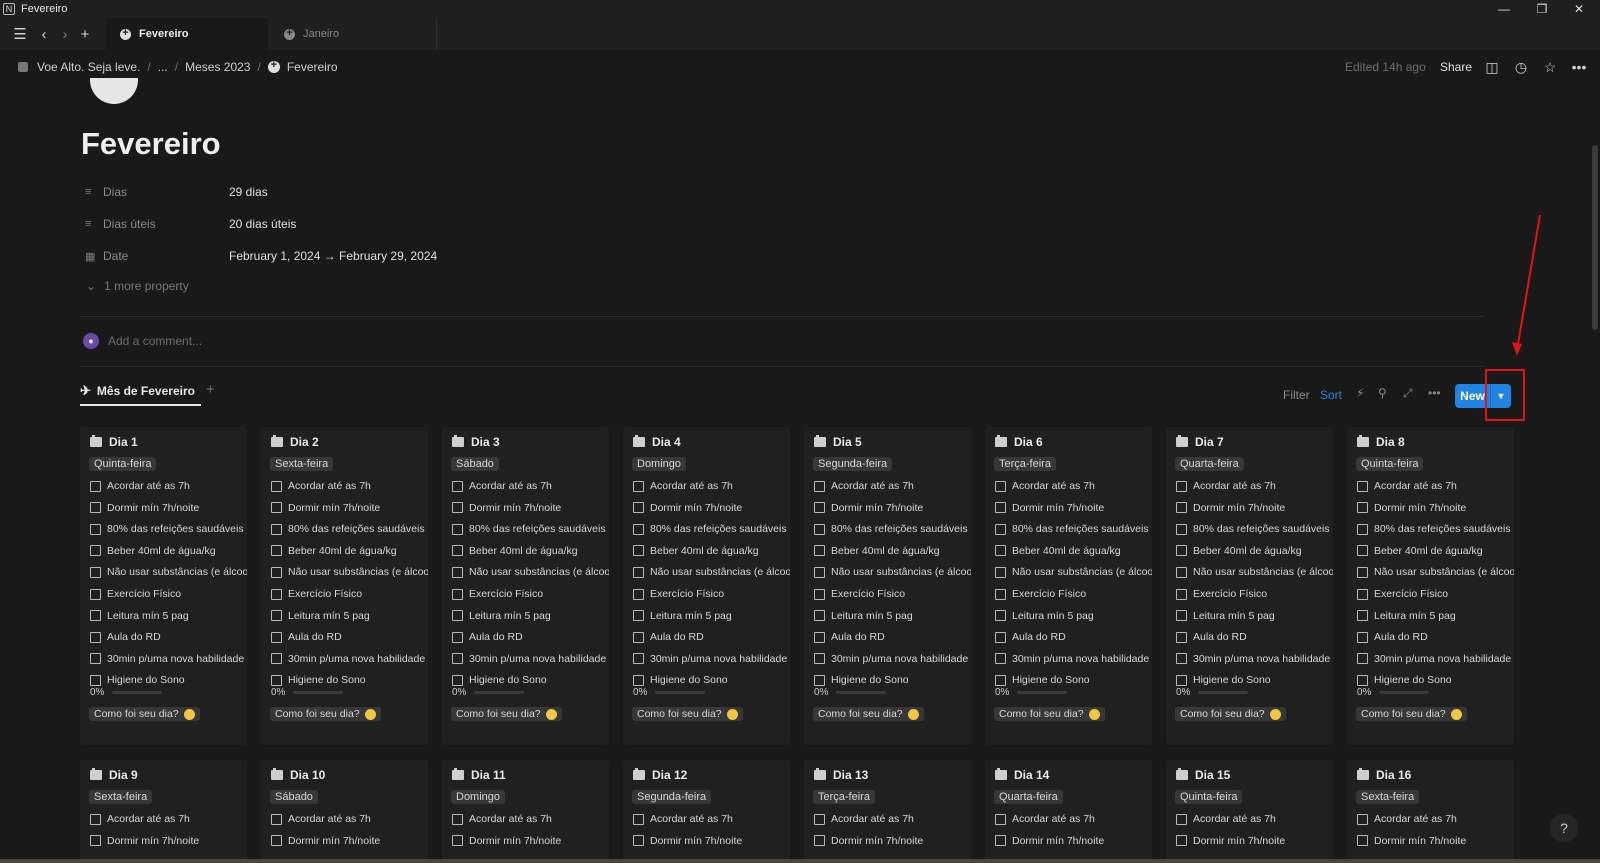 This screenshot has height=863, width=1600. I want to click on minimize-icon: —, so click(1504, 9).